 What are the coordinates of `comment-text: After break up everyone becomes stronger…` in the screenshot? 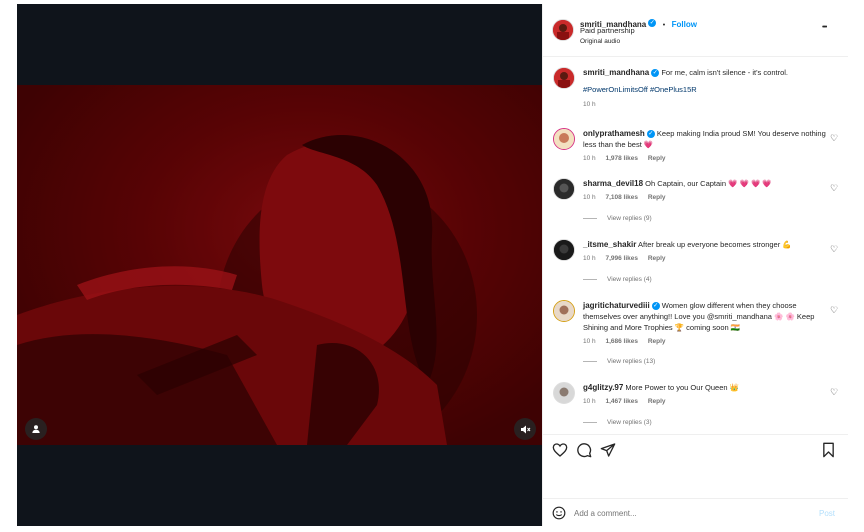 It's located at (715, 244).